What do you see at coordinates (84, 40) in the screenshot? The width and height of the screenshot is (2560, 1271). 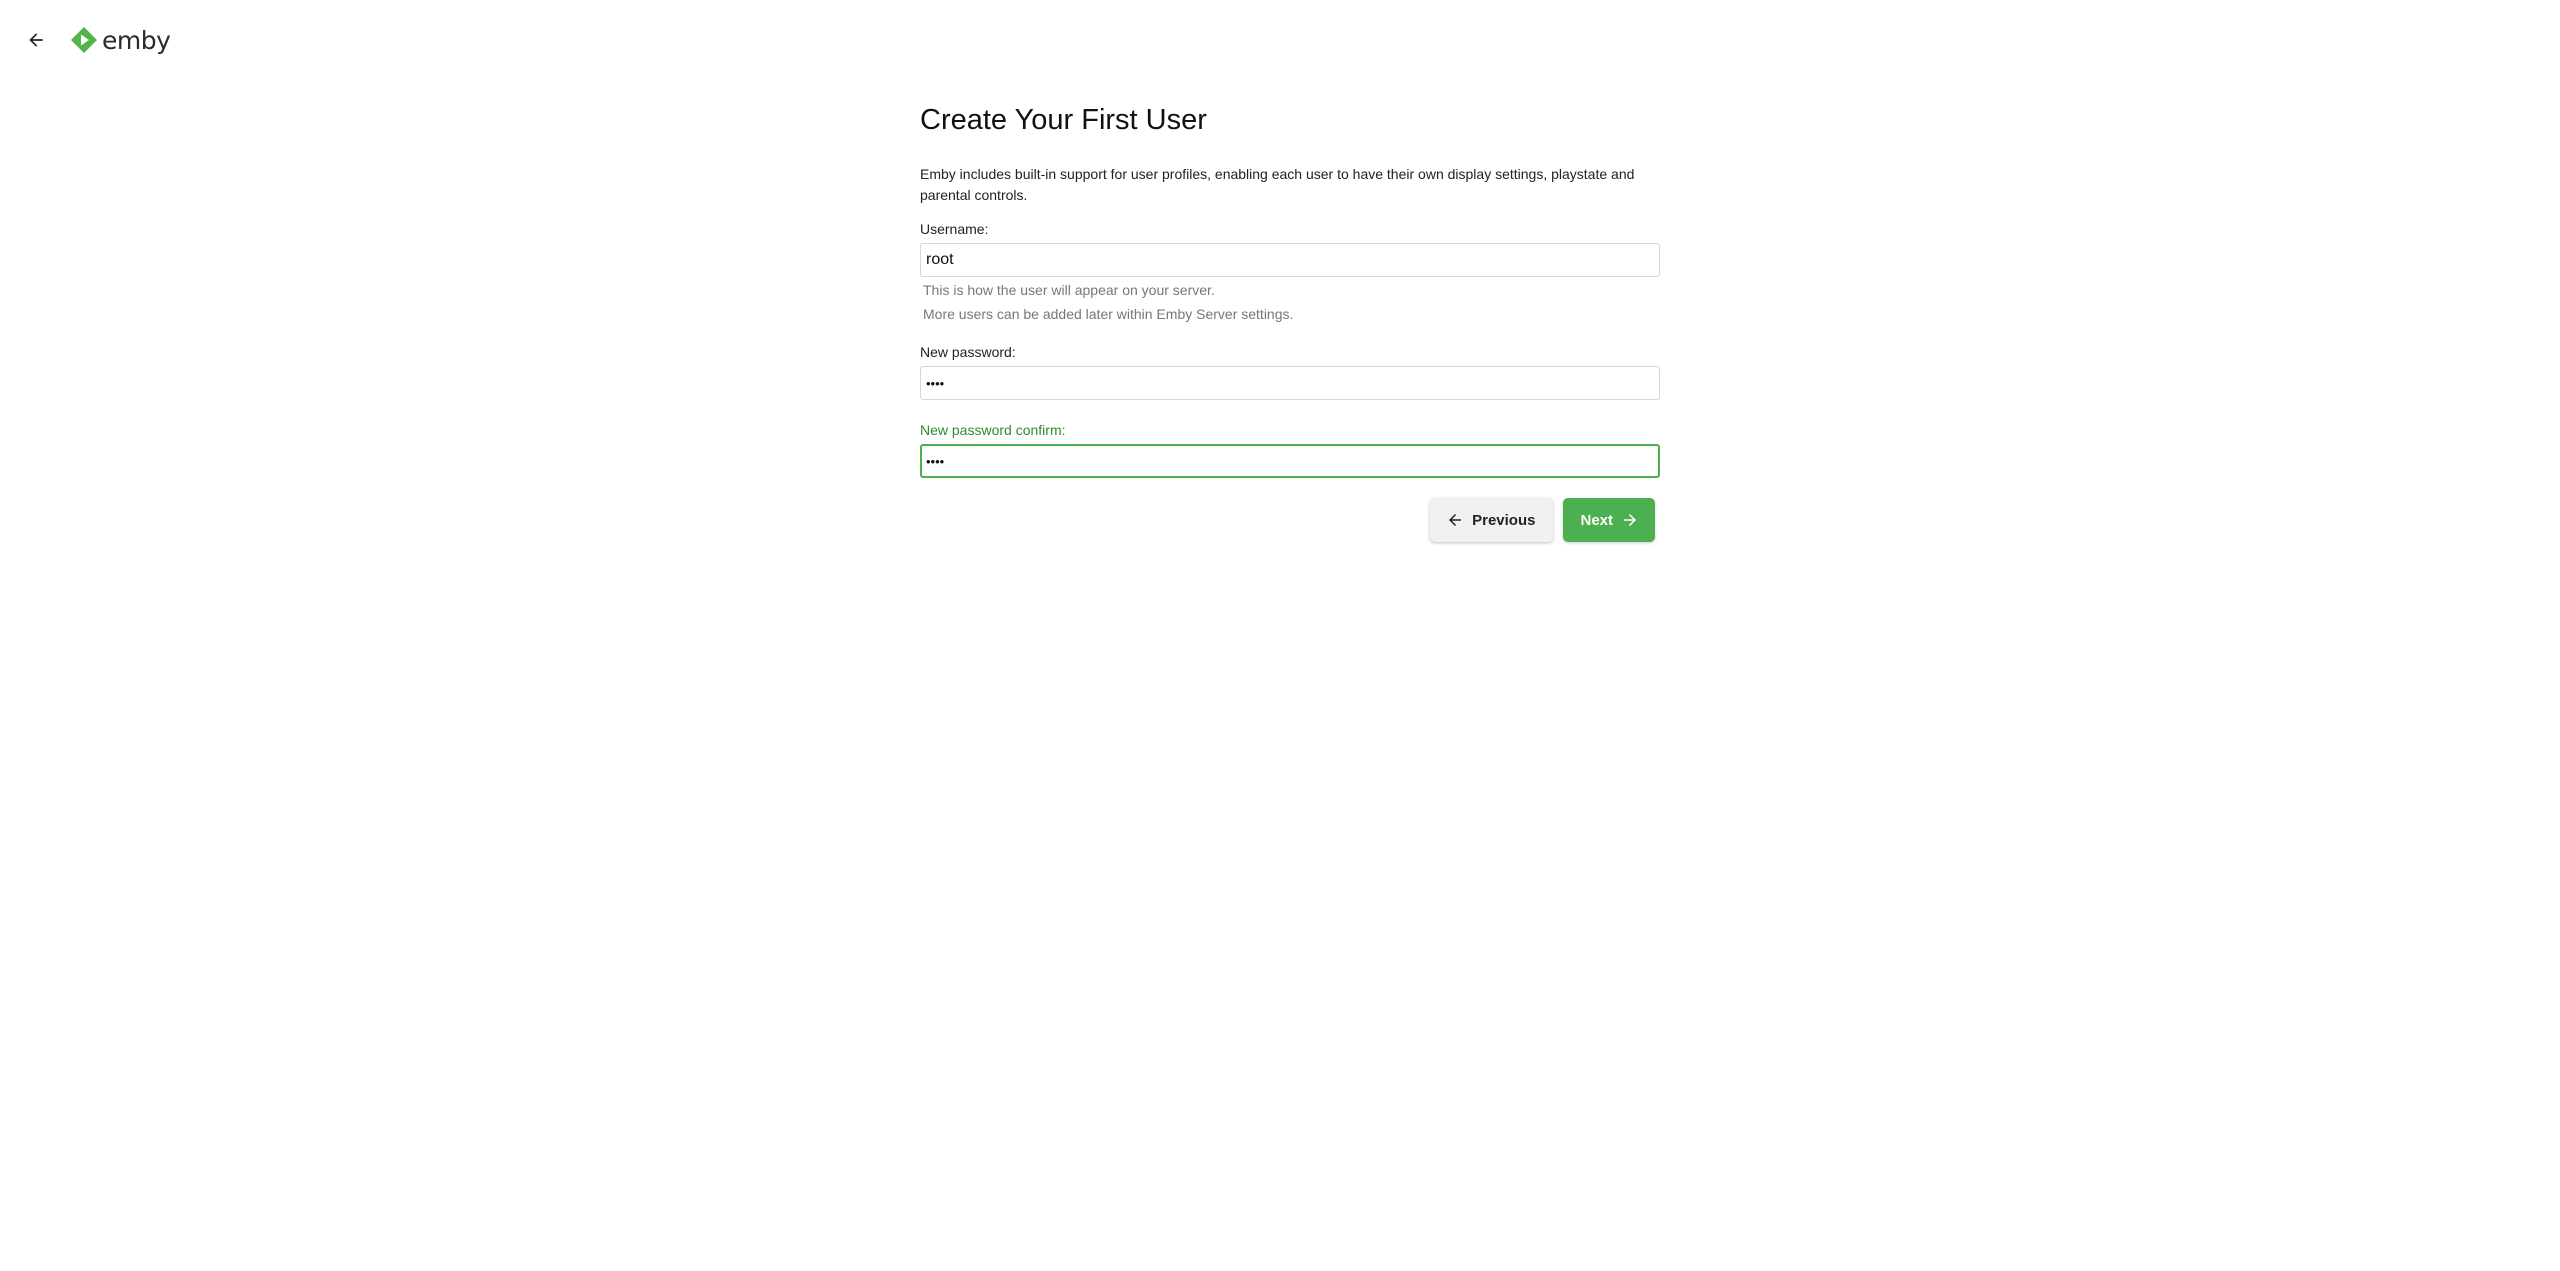 I see `emby-play-icon` at bounding box center [84, 40].